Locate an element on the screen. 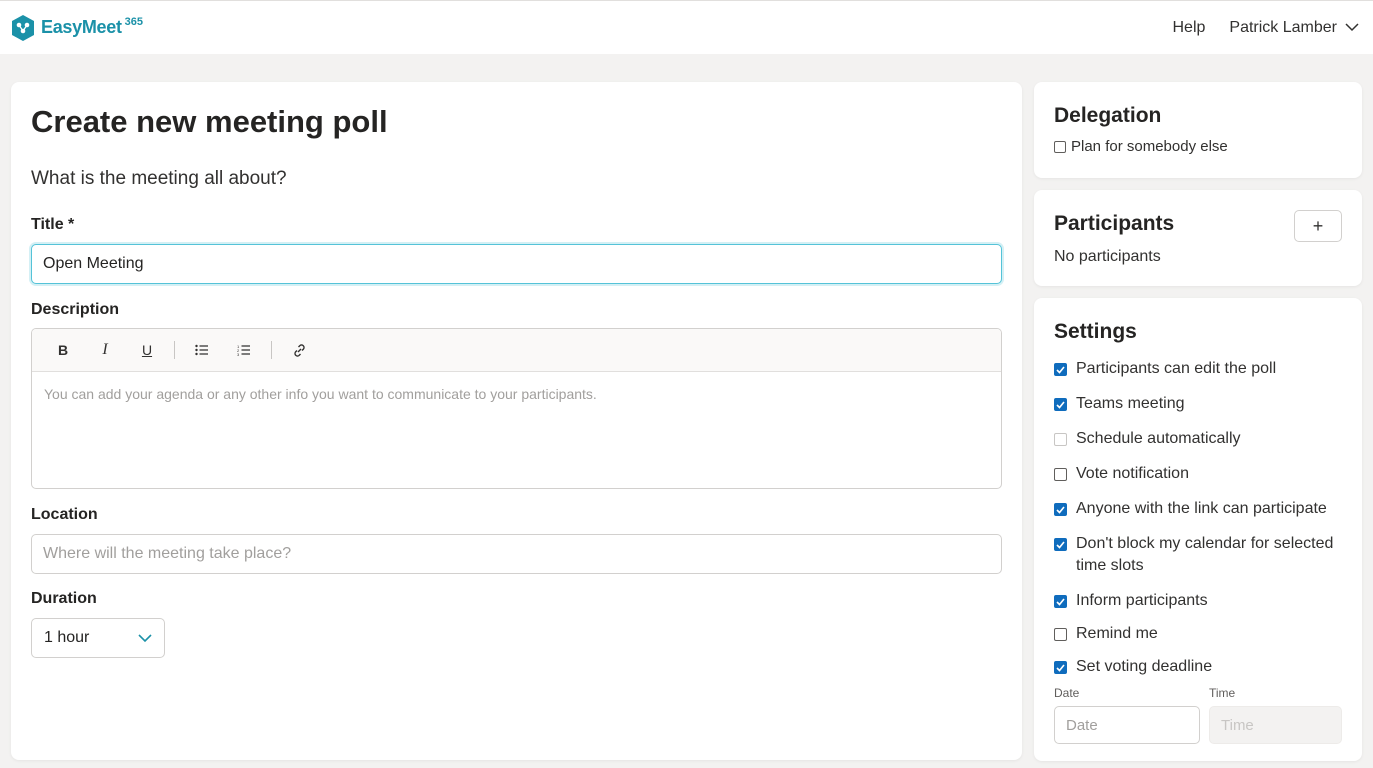 The height and width of the screenshot is (768, 1373). date-input is located at coordinates (1127, 725).